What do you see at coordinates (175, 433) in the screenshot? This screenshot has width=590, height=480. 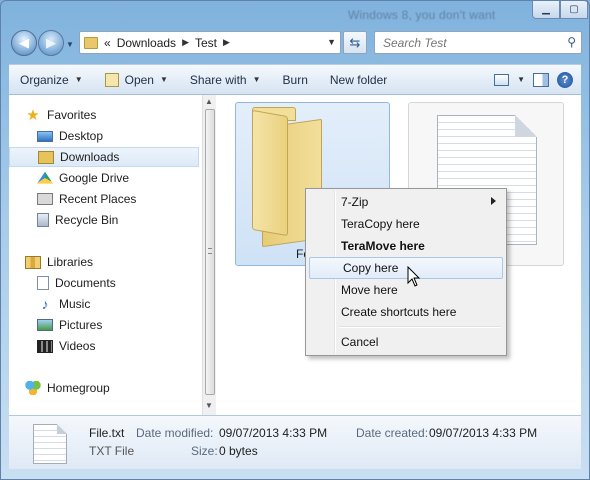 I see `date-modified-label: Date modified:` at bounding box center [175, 433].